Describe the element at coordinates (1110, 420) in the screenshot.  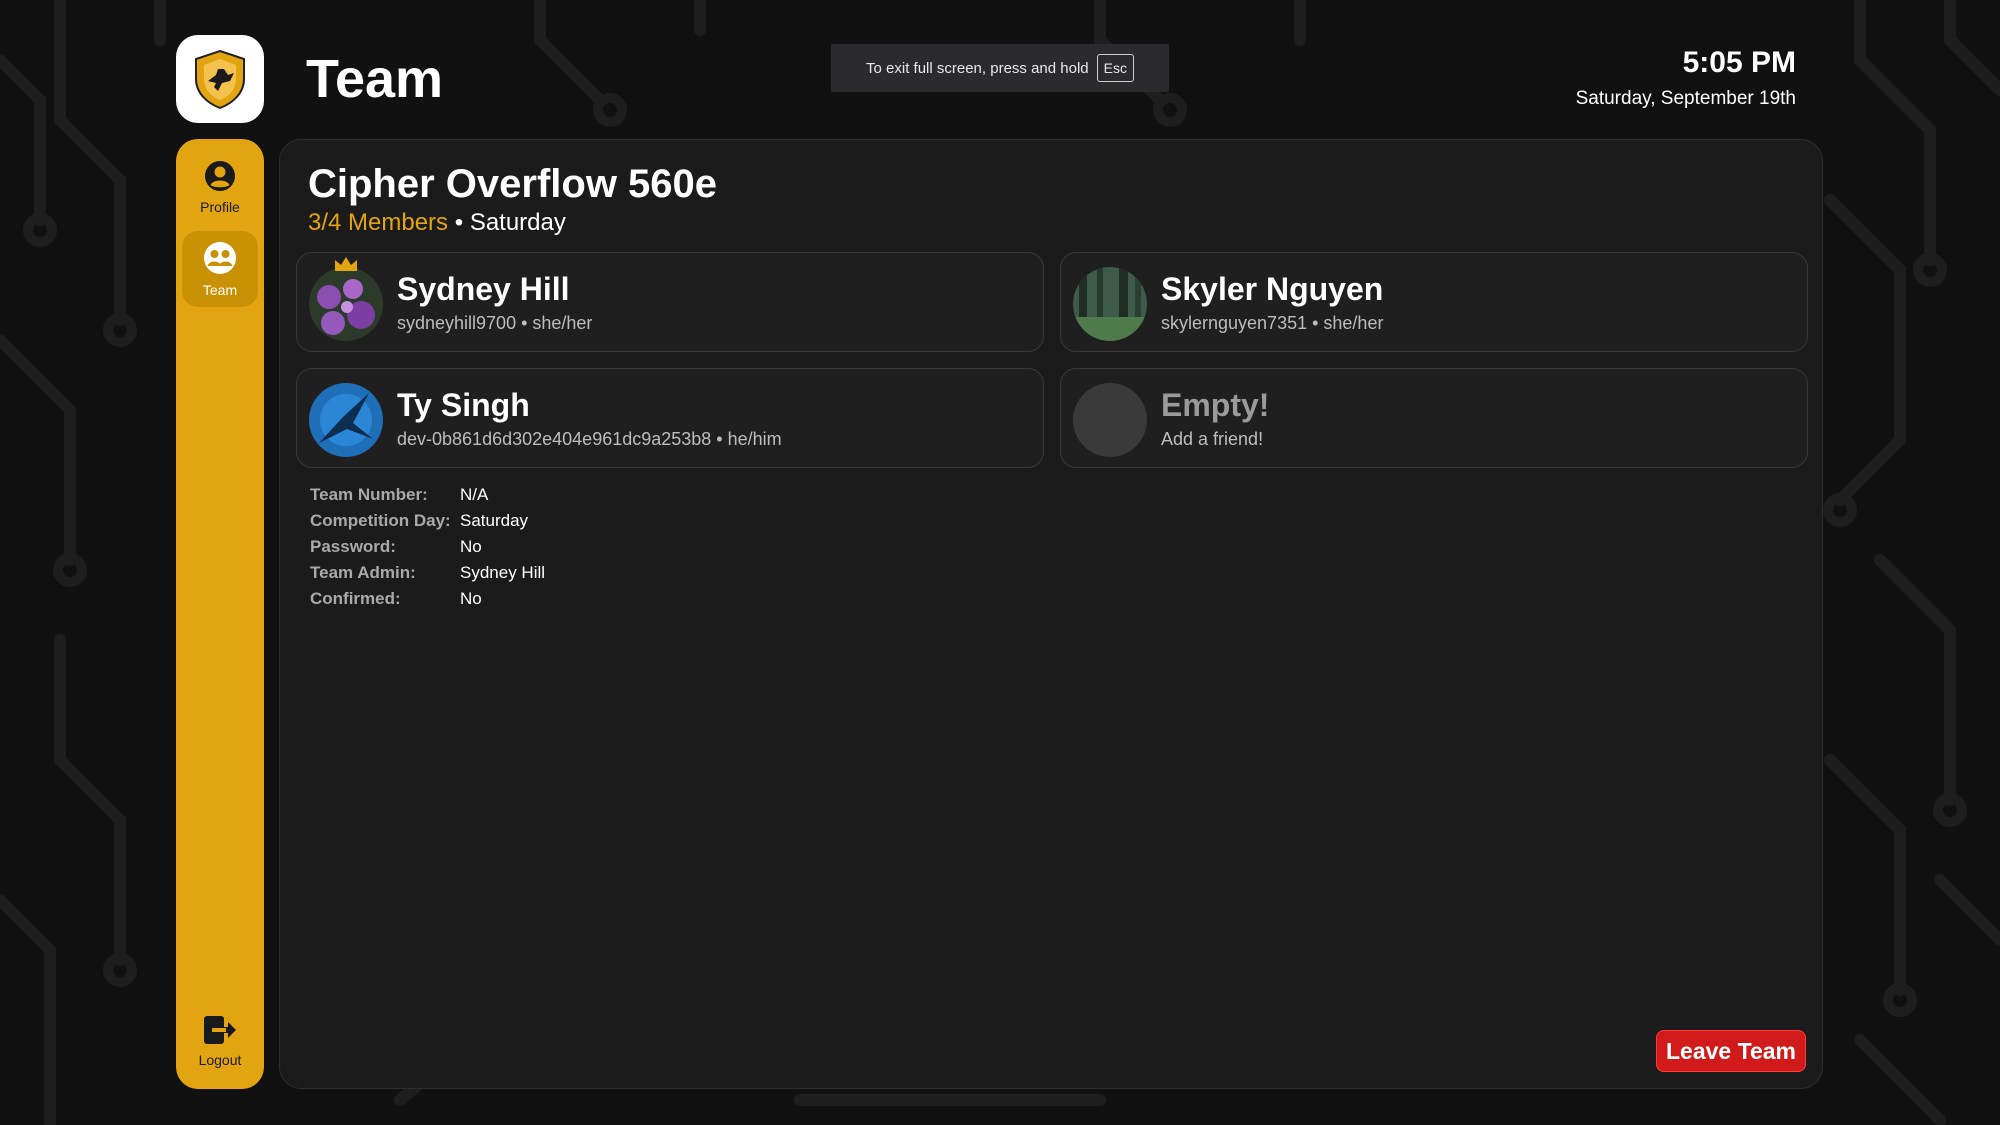
I see `empty-avatar` at that location.